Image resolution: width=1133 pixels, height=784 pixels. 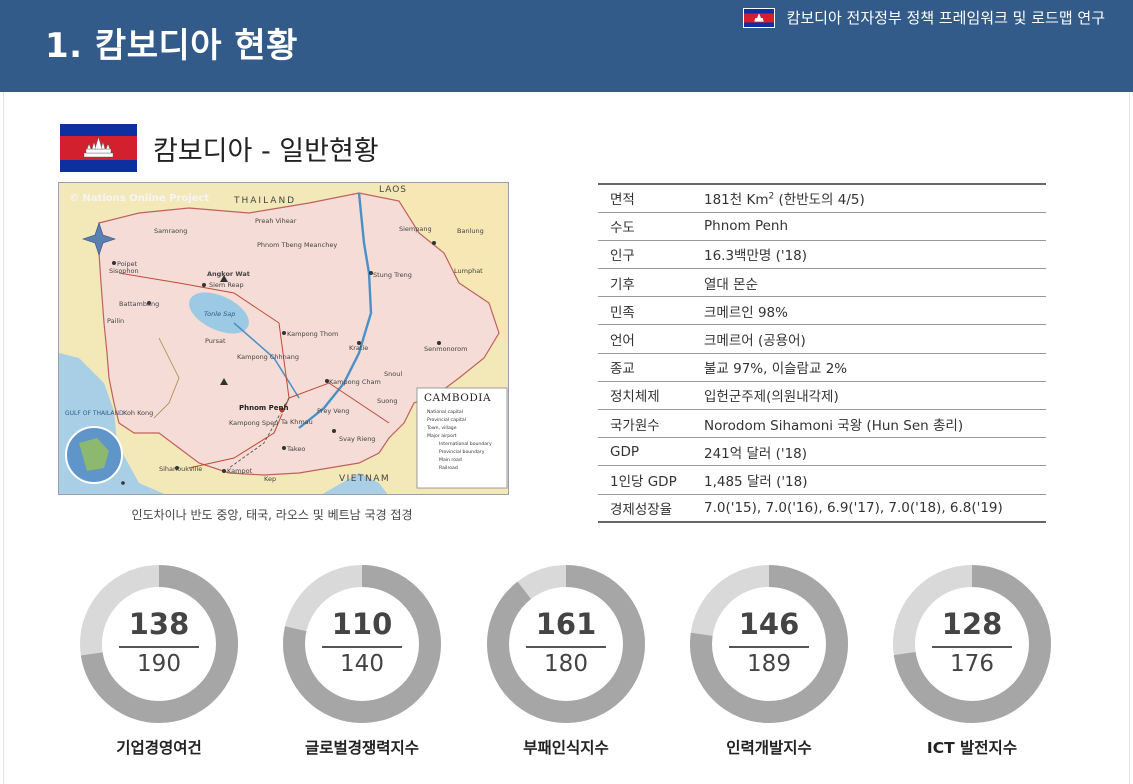 I want to click on gauge-label: ICT 발전지수, so click(x=972, y=748).